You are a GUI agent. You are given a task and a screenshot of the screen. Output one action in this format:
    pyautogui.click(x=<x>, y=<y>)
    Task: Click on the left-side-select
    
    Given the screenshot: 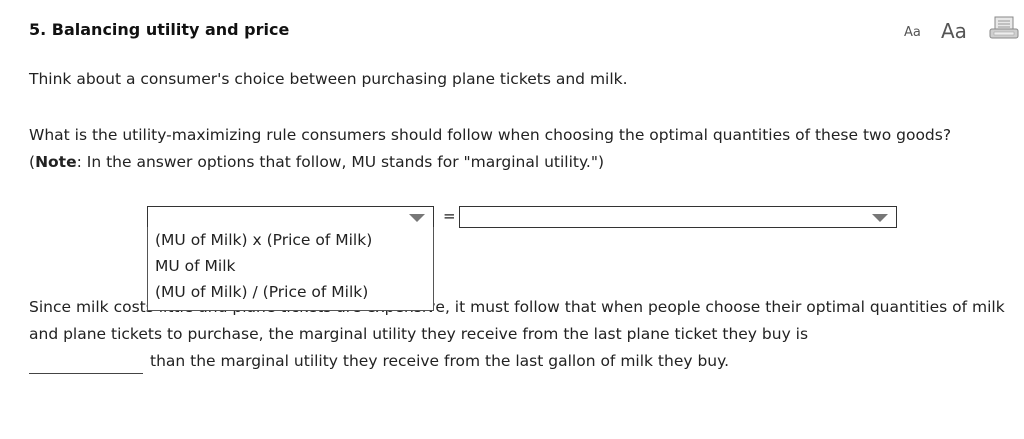 What is the action you would take?
    pyautogui.click(x=290, y=217)
    